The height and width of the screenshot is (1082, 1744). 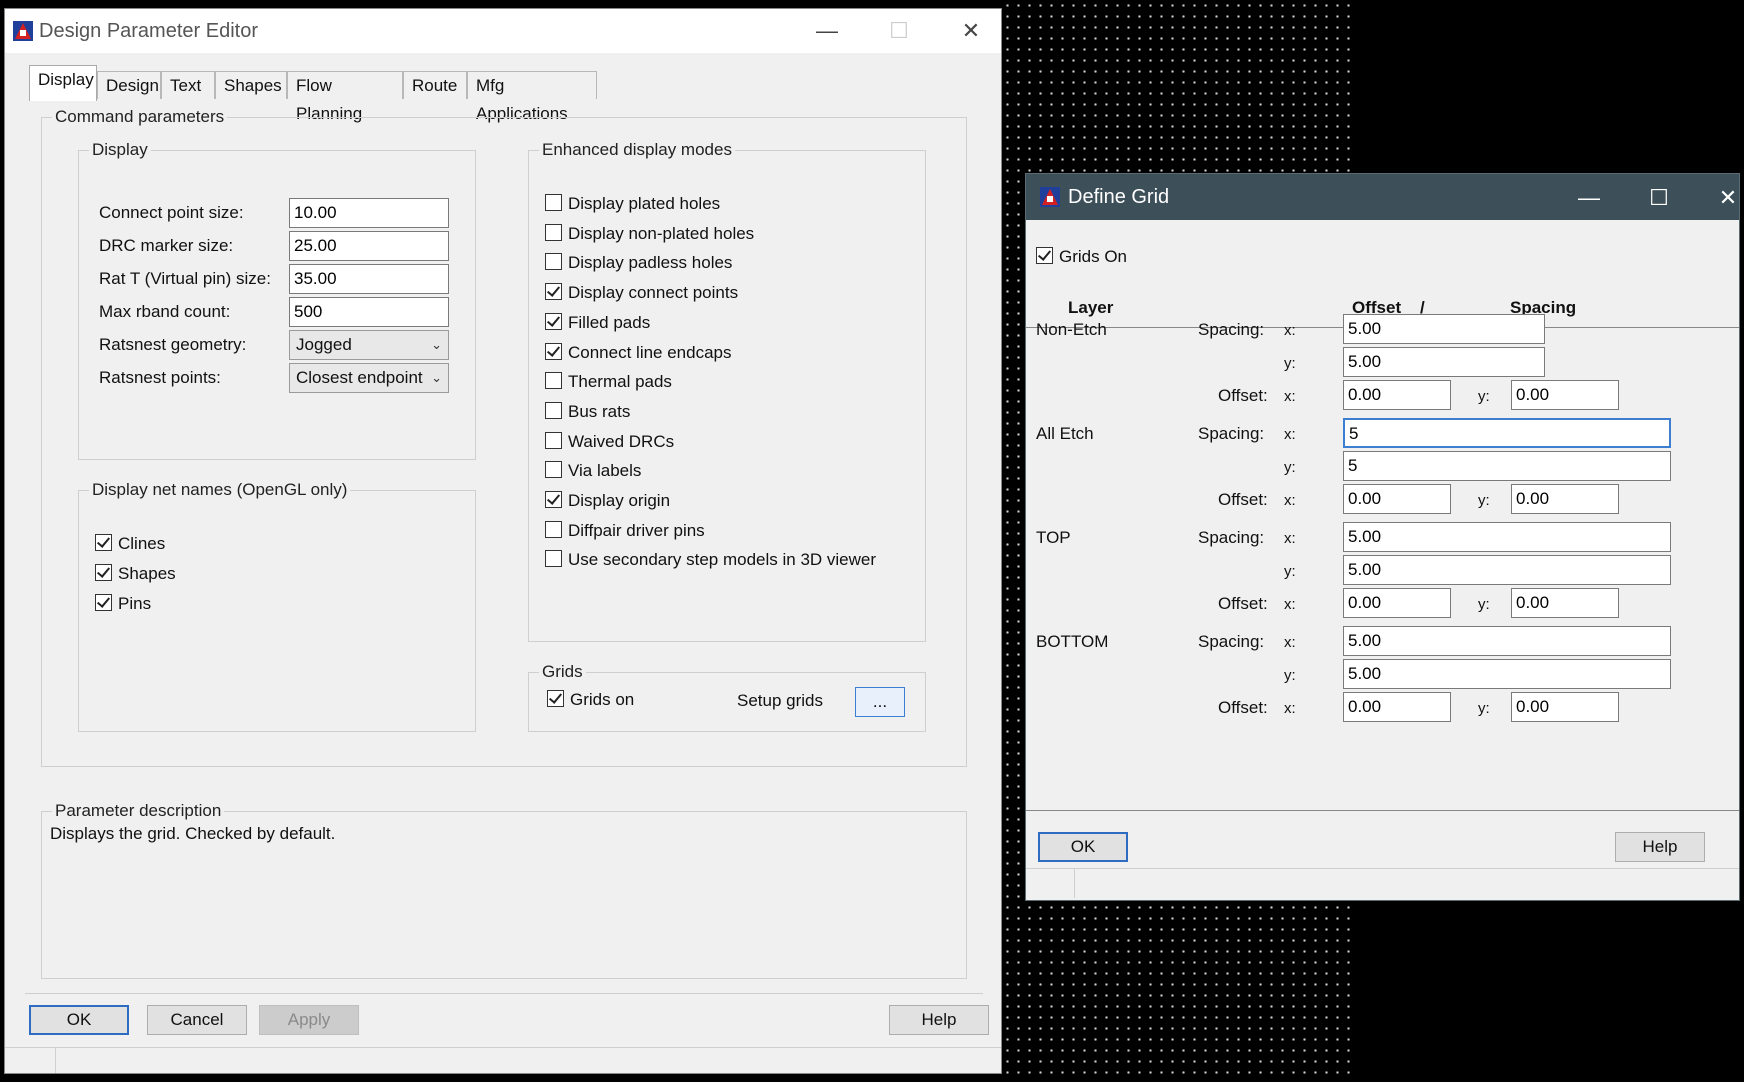 What do you see at coordinates (140, 117) in the screenshot?
I see `command-parameters-legend: Command parameters` at bounding box center [140, 117].